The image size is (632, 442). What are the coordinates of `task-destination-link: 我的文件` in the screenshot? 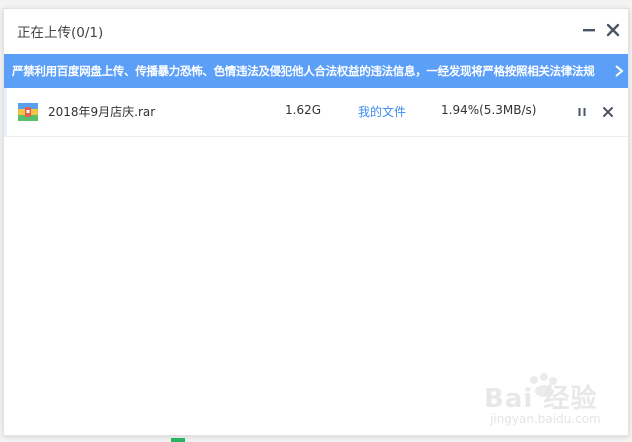 It's located at (382, 111).